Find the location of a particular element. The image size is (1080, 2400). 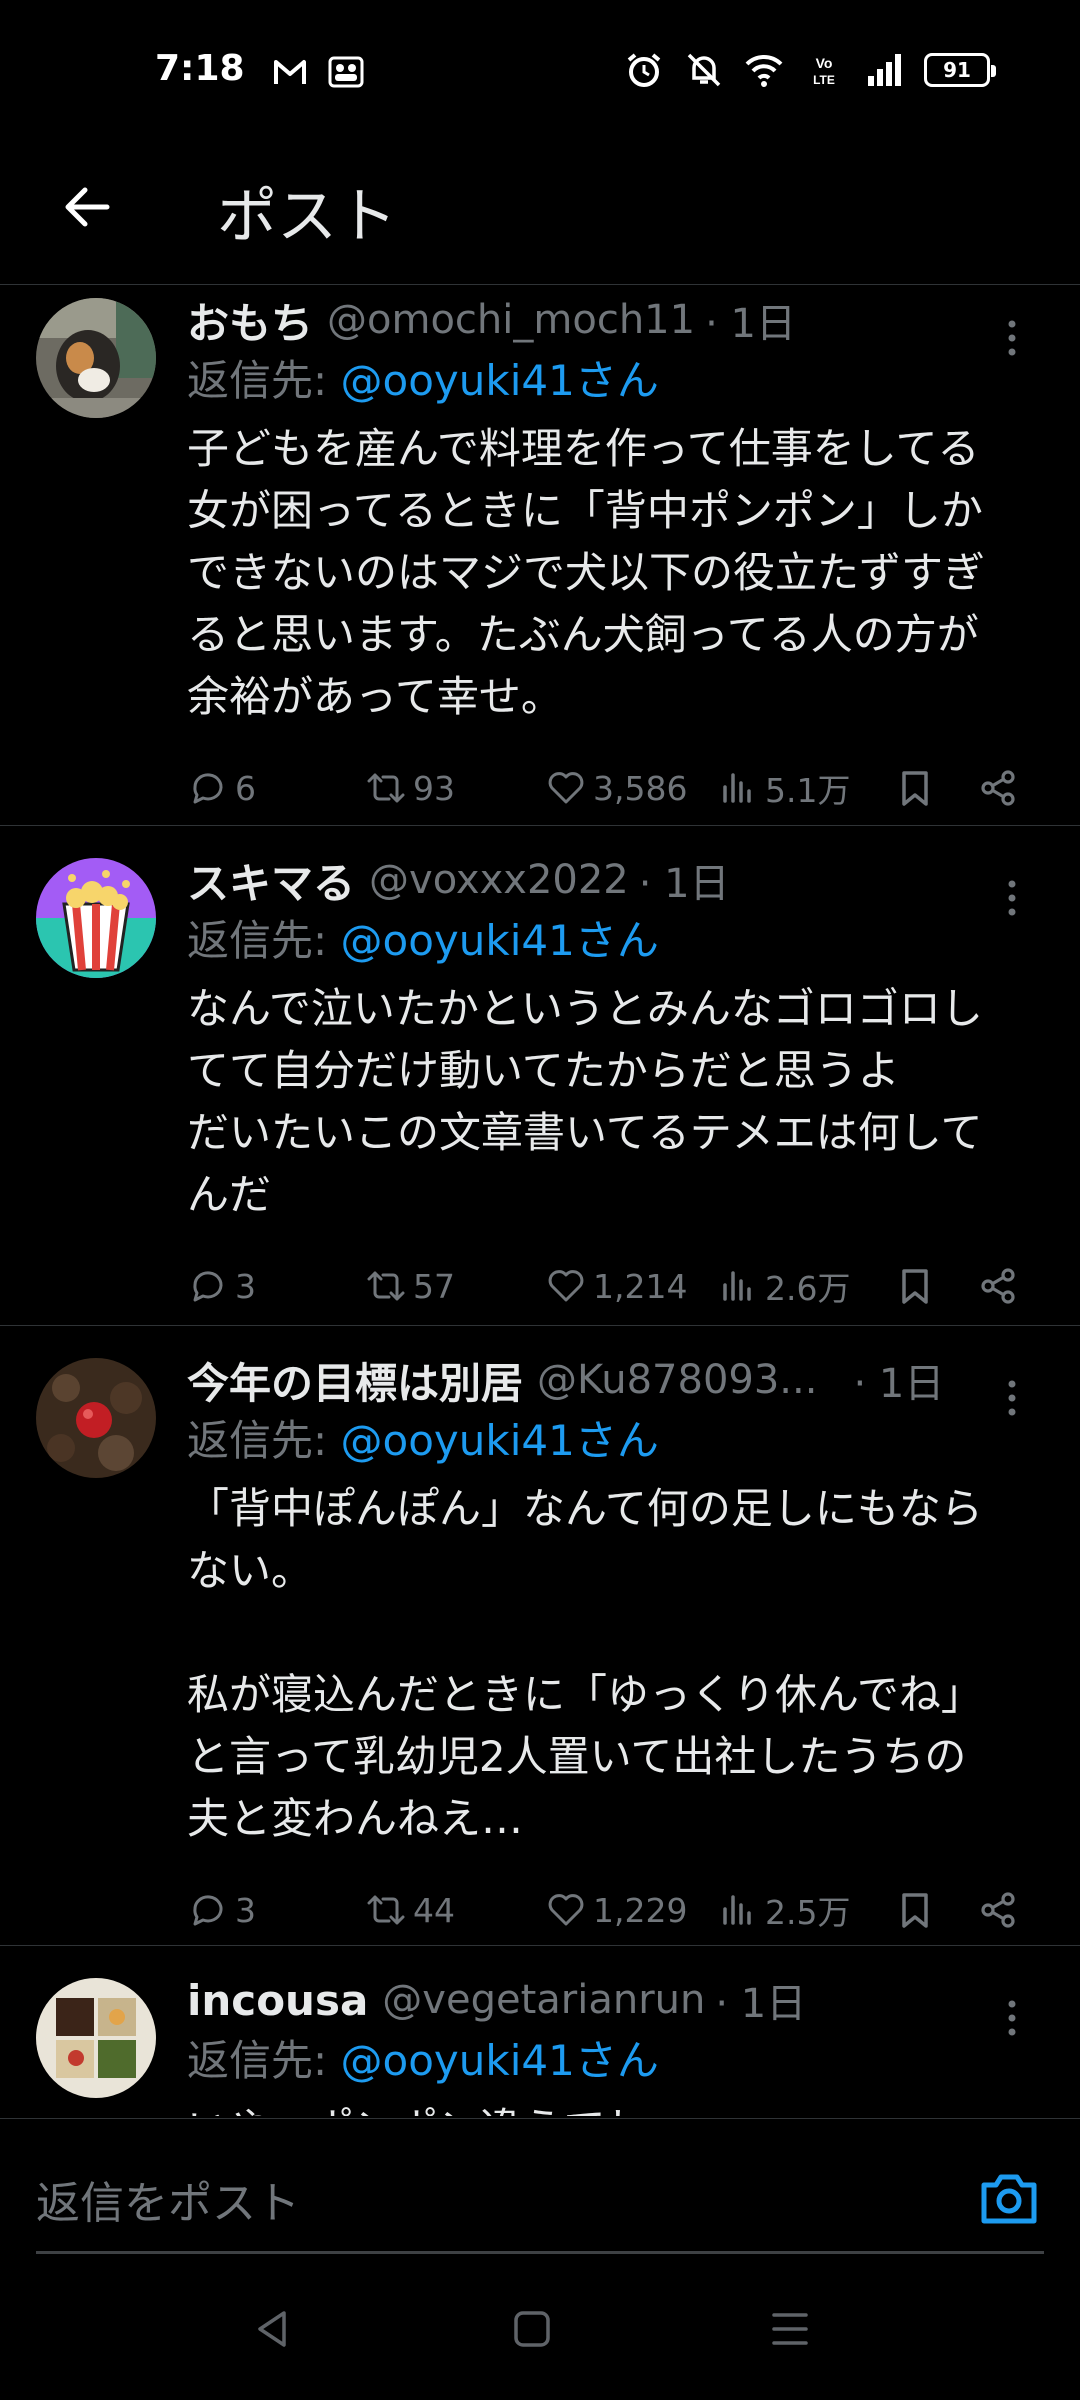

views-button: 2.5万 is located at coordinates (783, 1910).